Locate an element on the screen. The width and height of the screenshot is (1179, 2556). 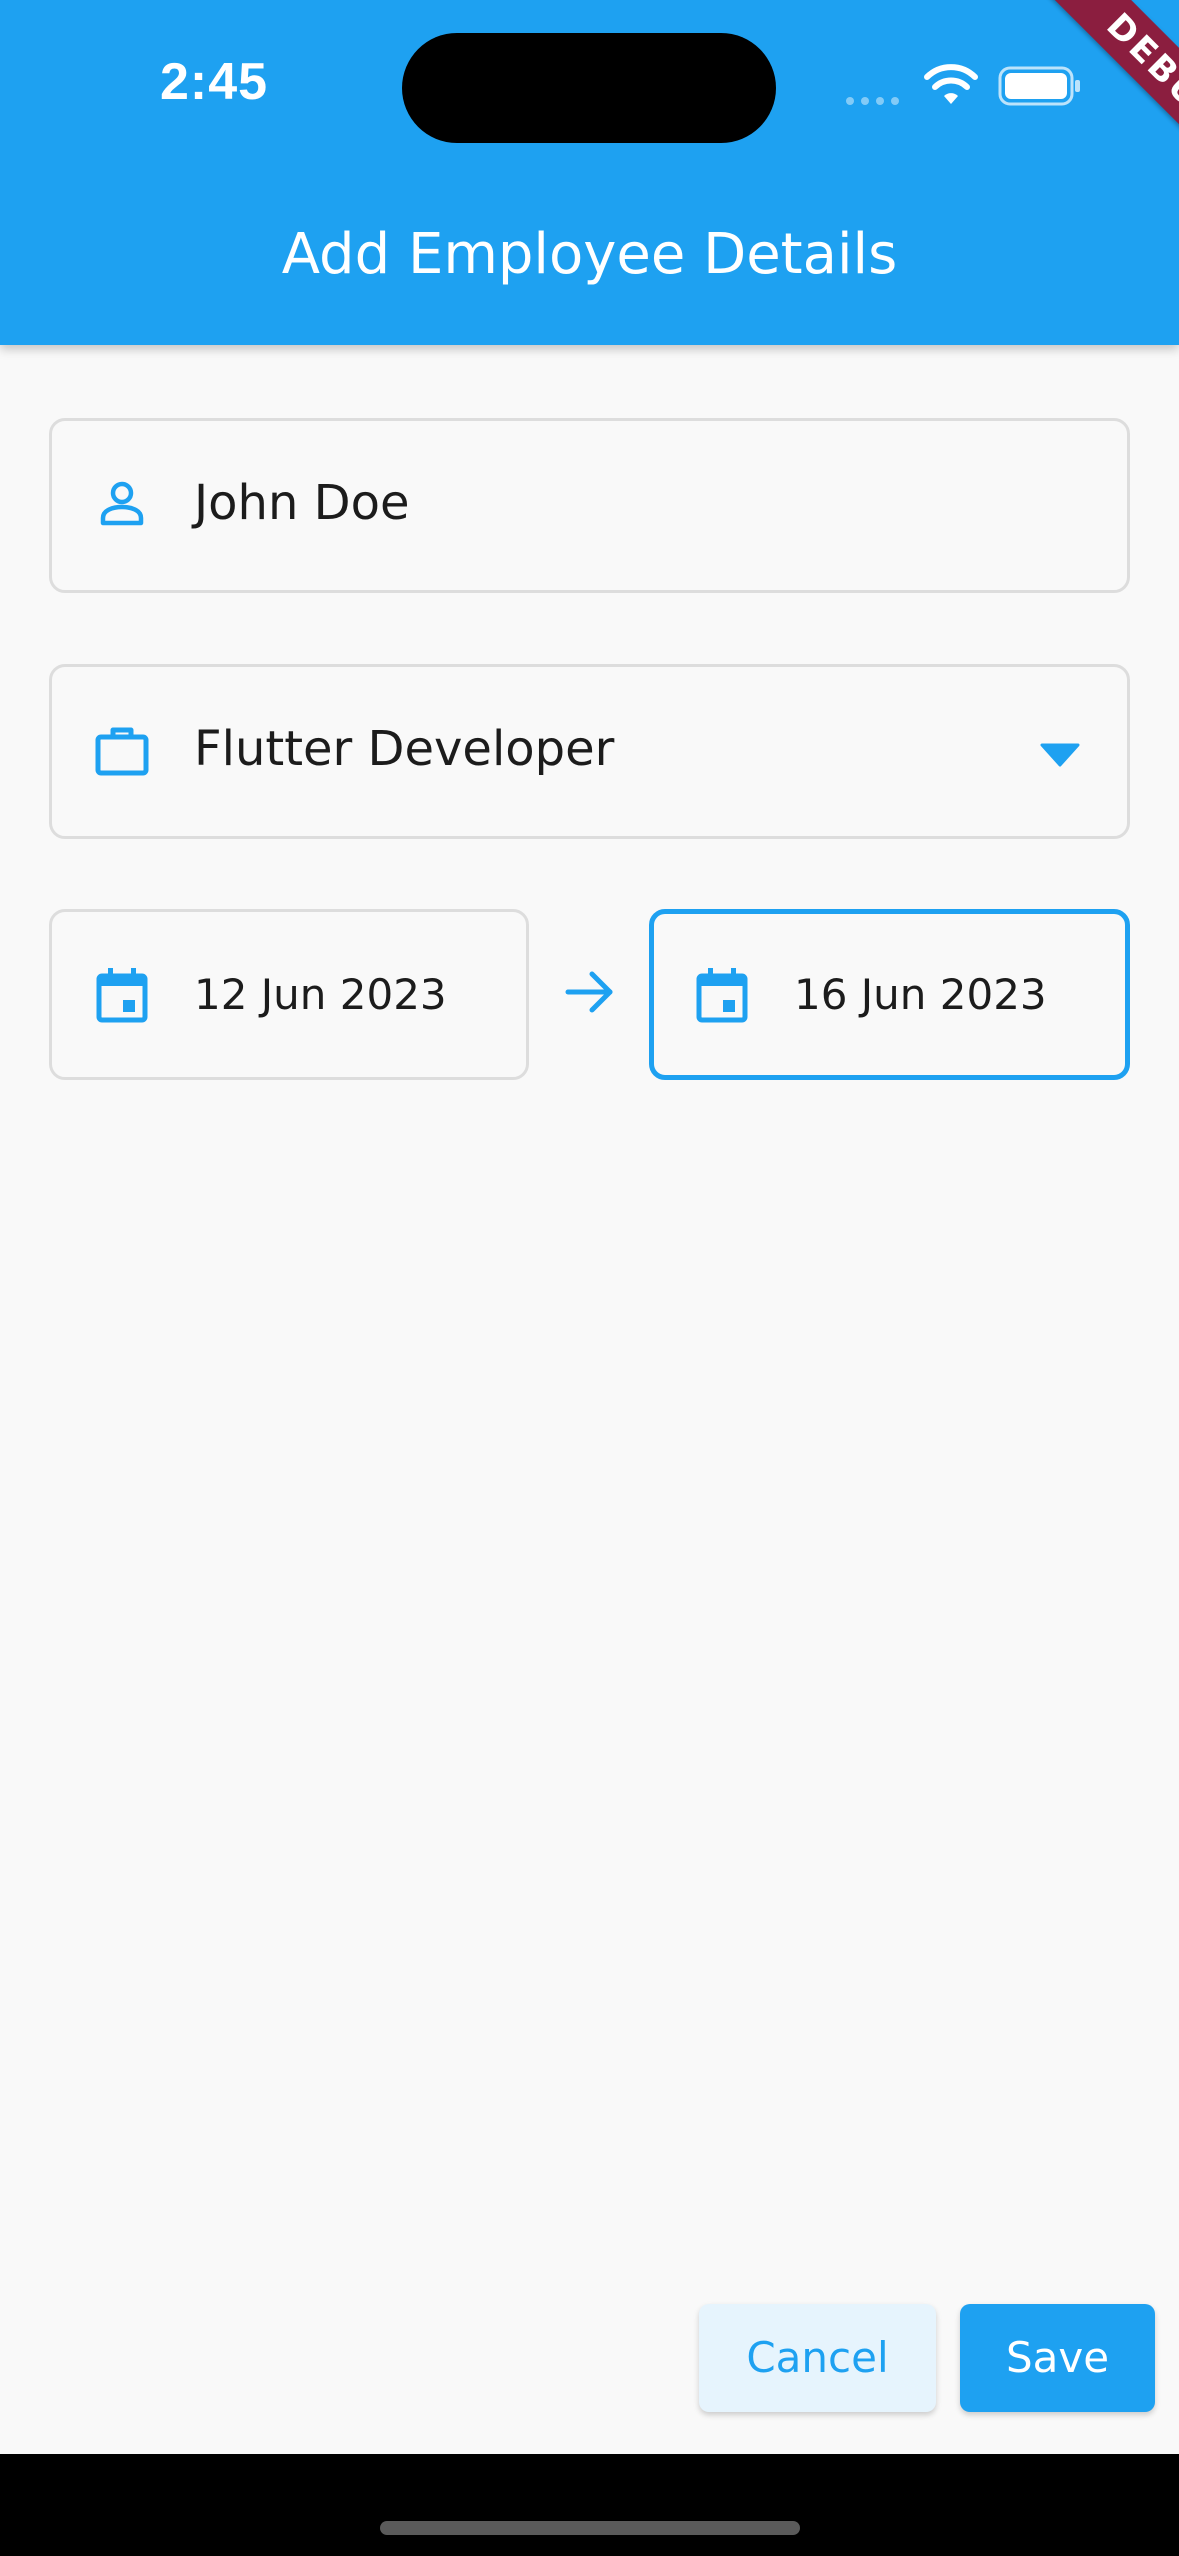
end-date-value: 16 Jun 2023 is located at coordinates (920, 994).